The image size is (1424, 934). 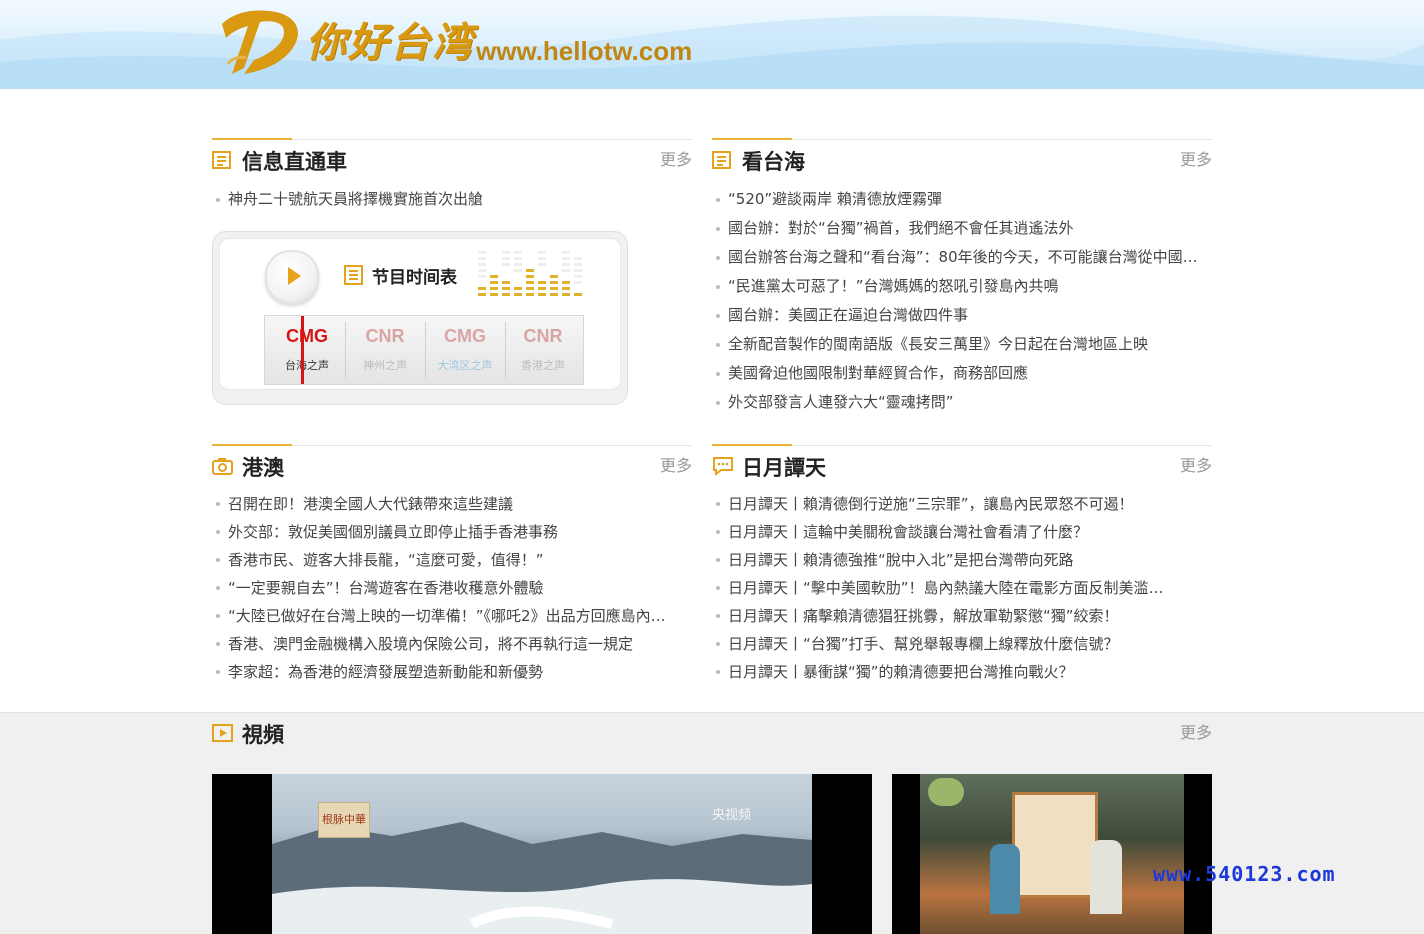 I want to click on camera-icon, so click(x=222, y=466).